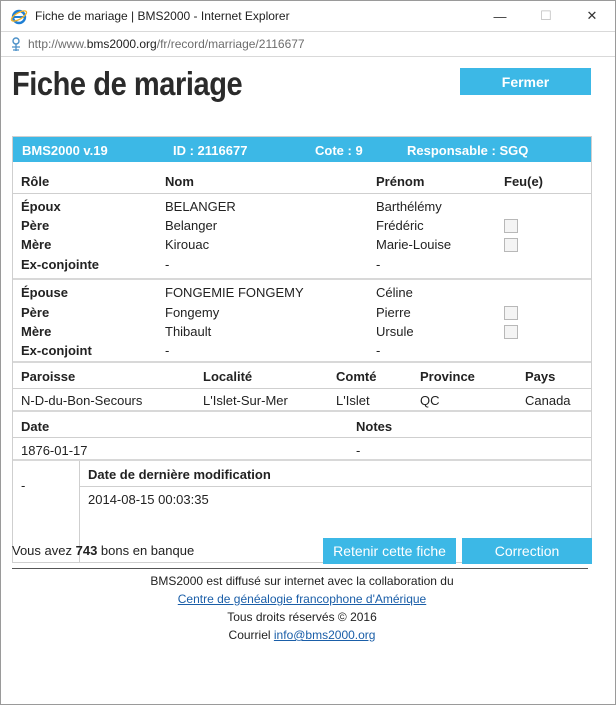  I want to click on bank-balance: Vous avez 743 bons en banque, so click(103, 550).